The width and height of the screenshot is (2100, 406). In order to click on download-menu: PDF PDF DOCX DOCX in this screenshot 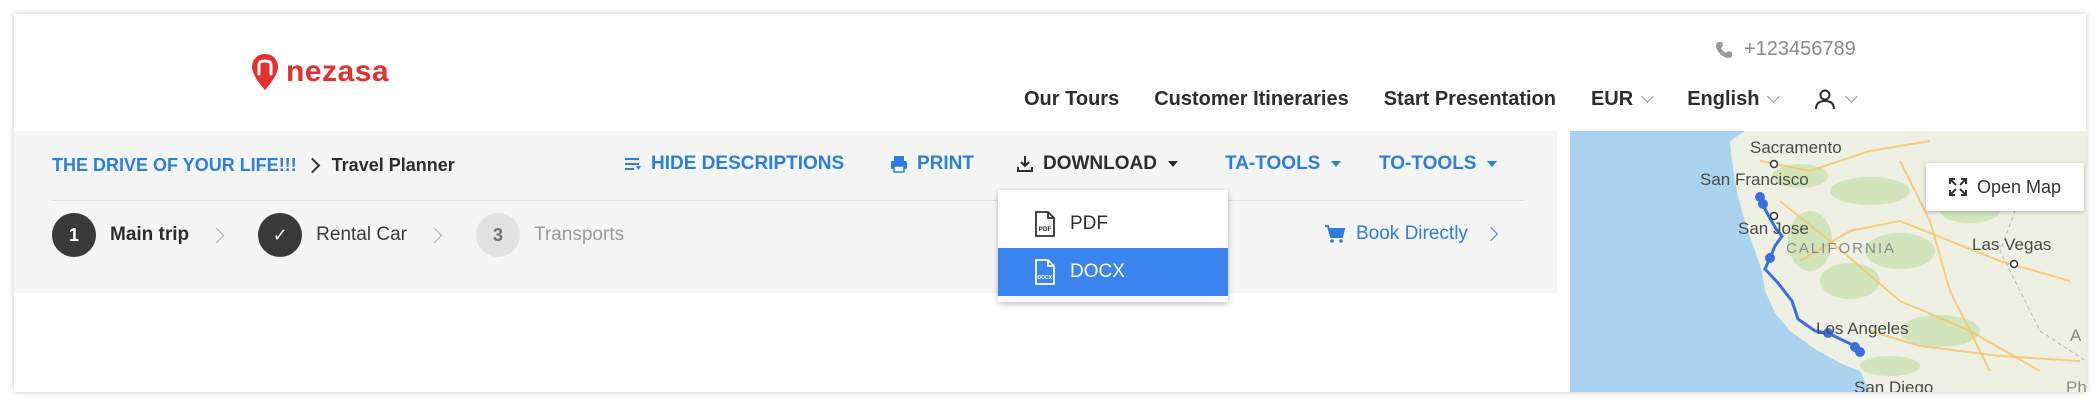, I will do `click(1113, 246)`.